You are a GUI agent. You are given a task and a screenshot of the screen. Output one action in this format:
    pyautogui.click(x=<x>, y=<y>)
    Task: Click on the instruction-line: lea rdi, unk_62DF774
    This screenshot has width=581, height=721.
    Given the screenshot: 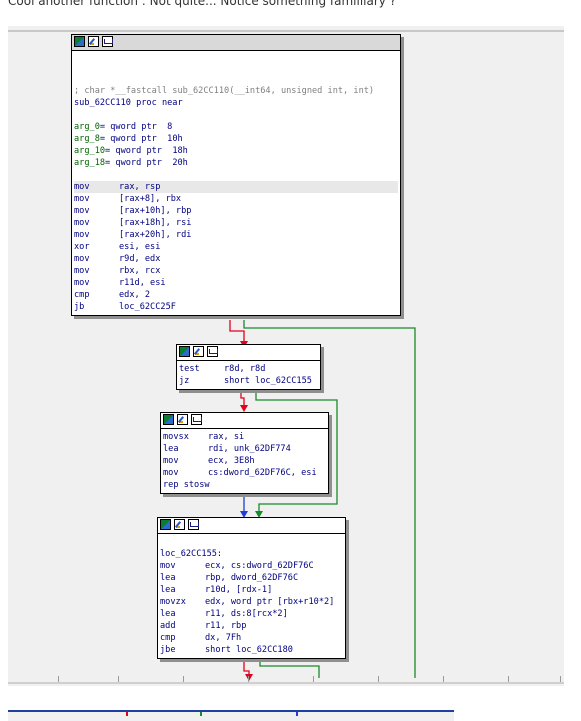 What is the action you would take?
    pyautogui.click(x=244, y=449)
    